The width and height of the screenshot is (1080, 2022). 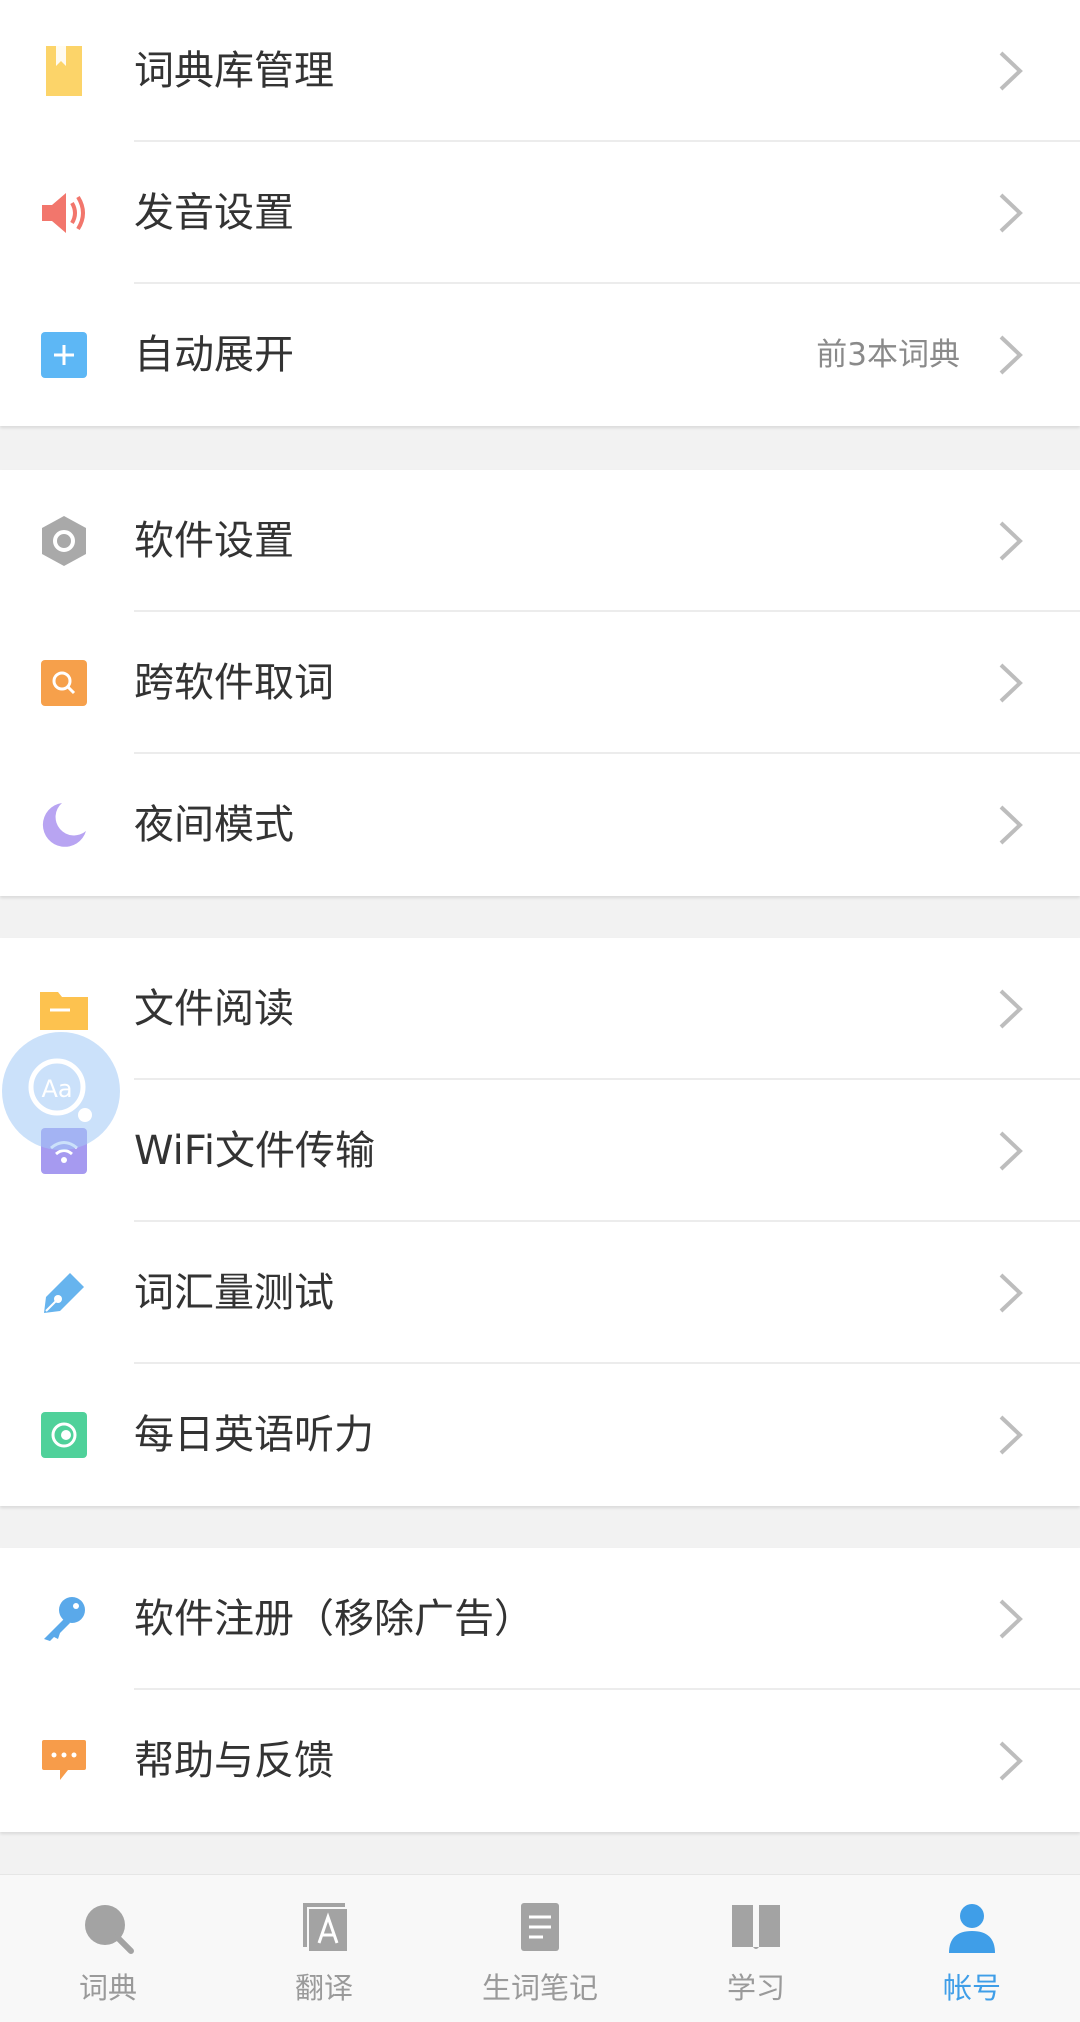 I want to click on settings-group-support: 软件注册（移除广告） 帮助与反馈, so click(x=540, y=1690).